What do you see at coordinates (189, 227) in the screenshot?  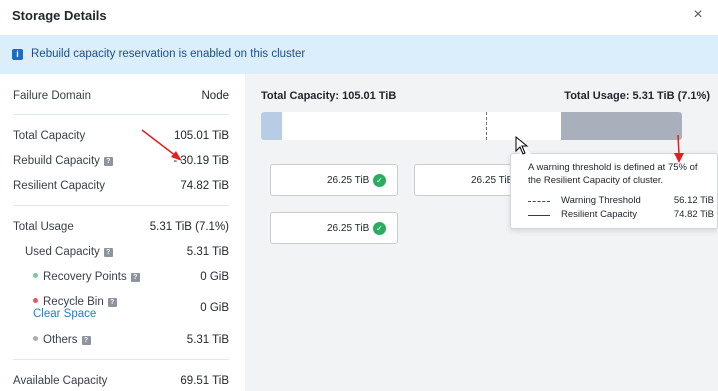 I see `total-usage-value: 5.31 TiB (7.1%)` at bounding box center [189, 227].